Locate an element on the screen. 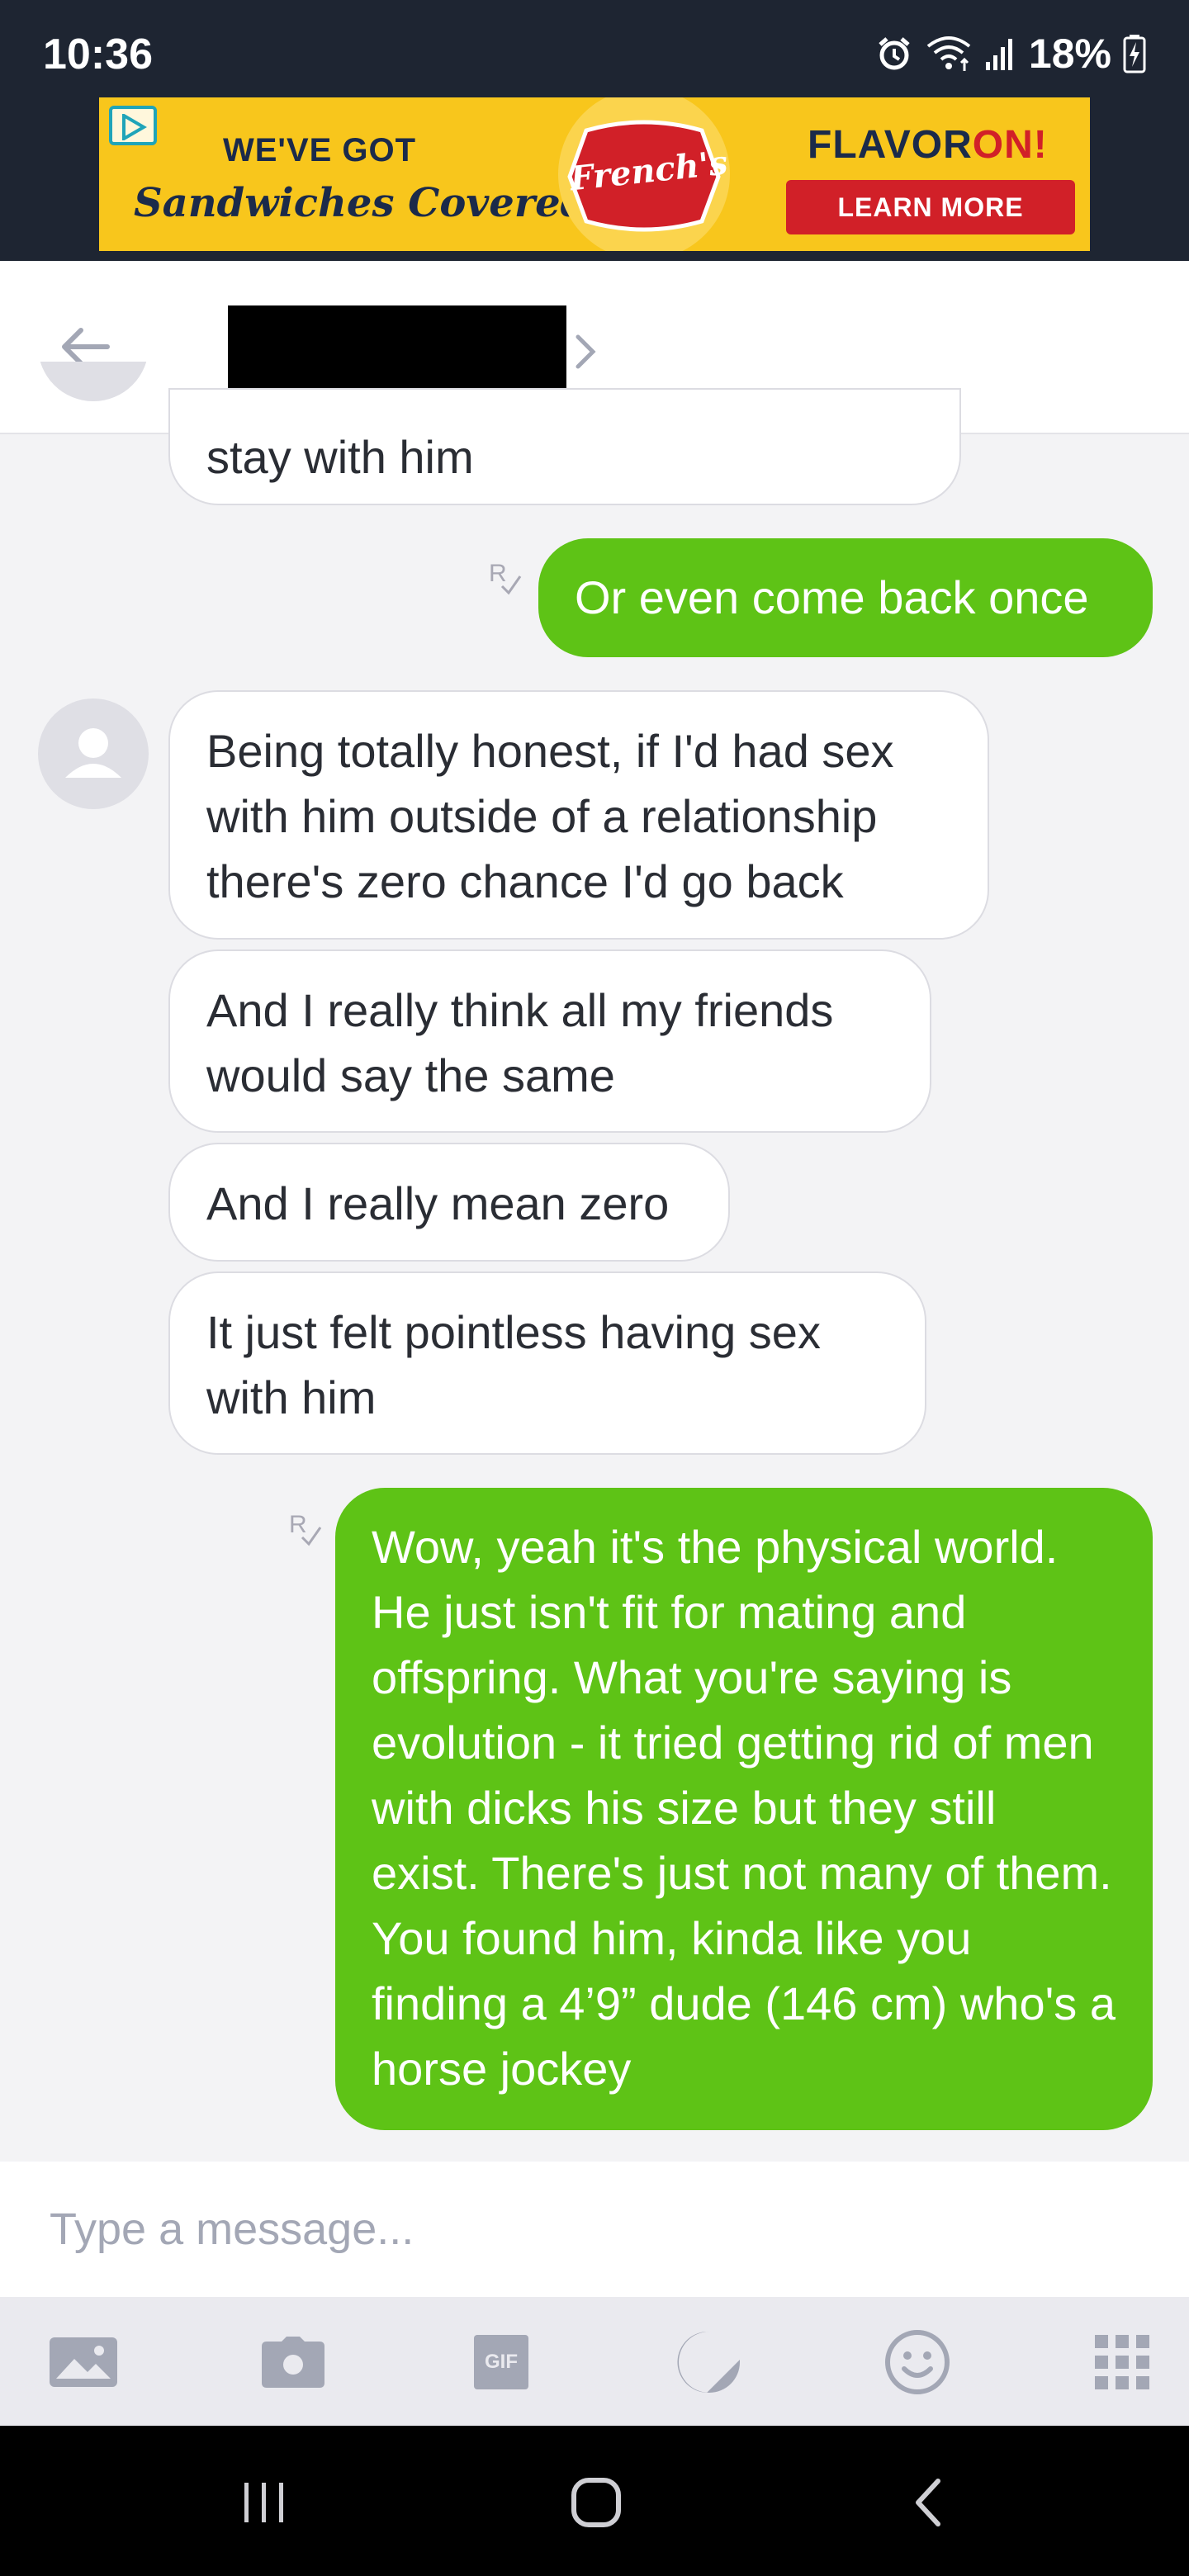  recent-apps-icon is located at coordinates (264, 2502).